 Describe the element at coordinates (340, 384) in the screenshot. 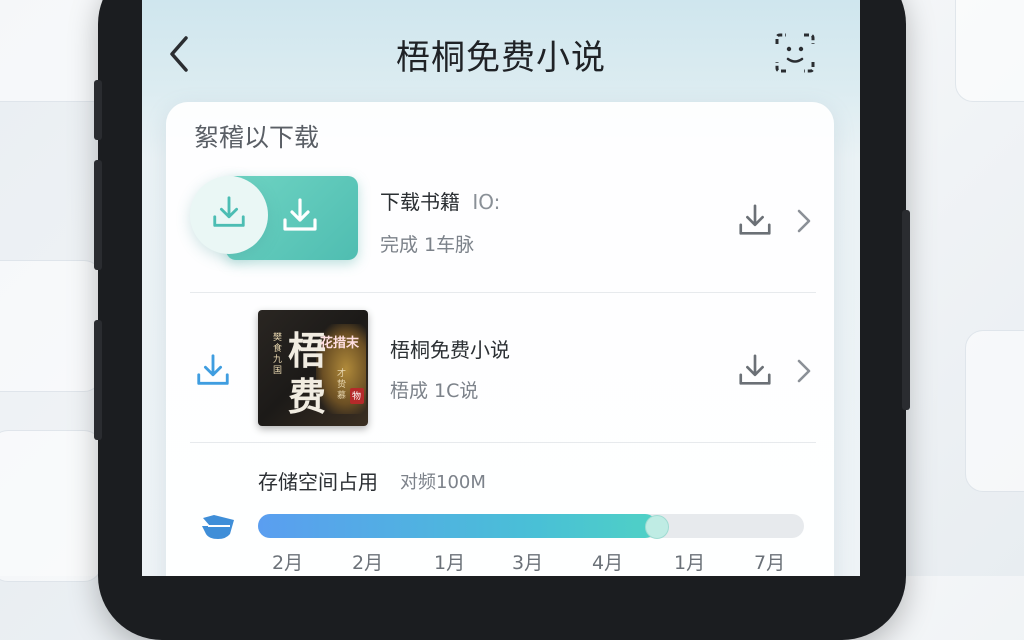

I see `cover-side-text: 才贽慕` at that location.